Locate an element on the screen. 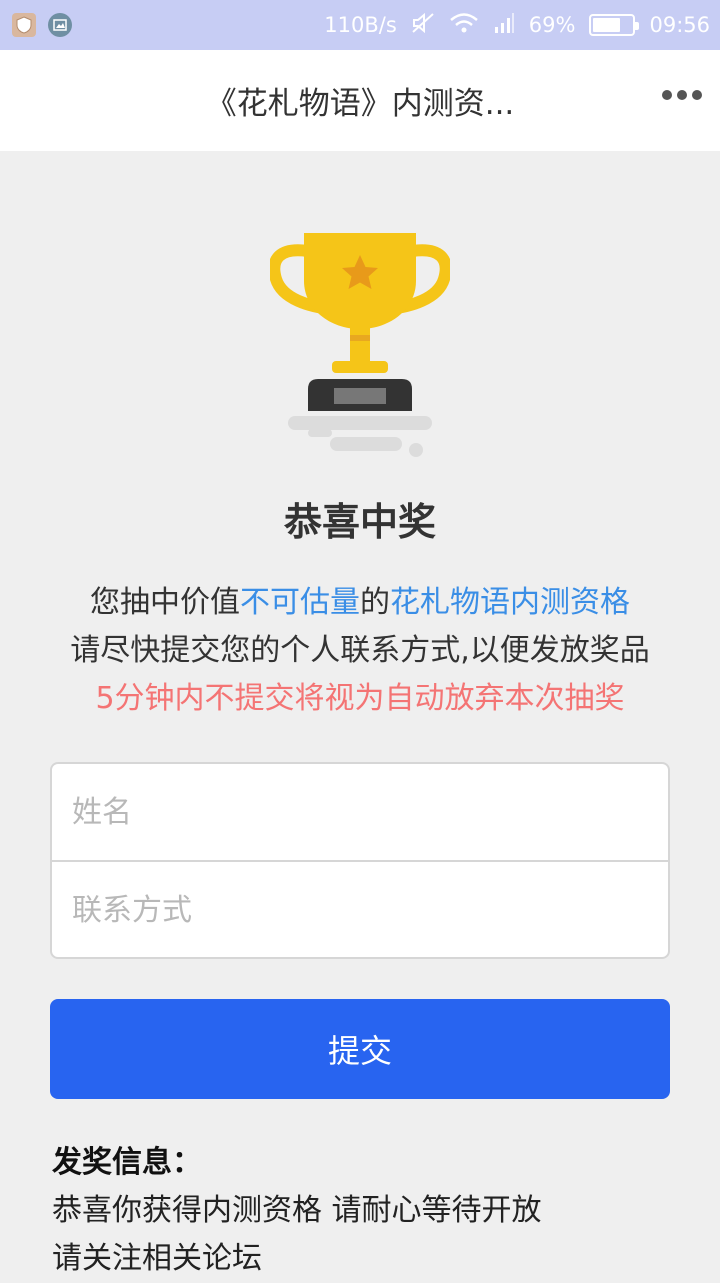  status-bar-right: 110B/s 69% 09:56 is located at coordinates (517, 25).